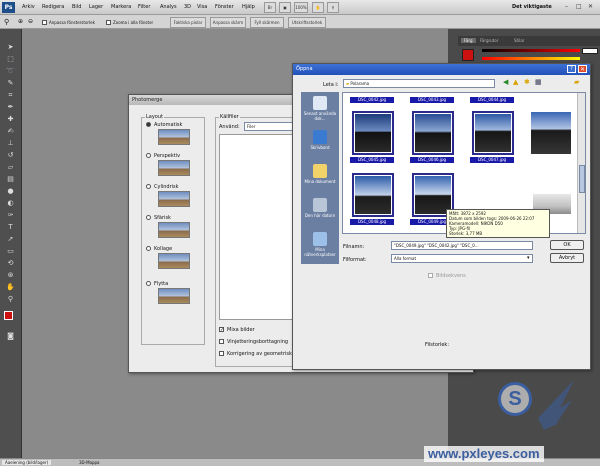 Image resolution: width=600 pixels, height=466 pixels. I want to click on clone-stamp-tool-icon: ⊥, so click(10, 143).